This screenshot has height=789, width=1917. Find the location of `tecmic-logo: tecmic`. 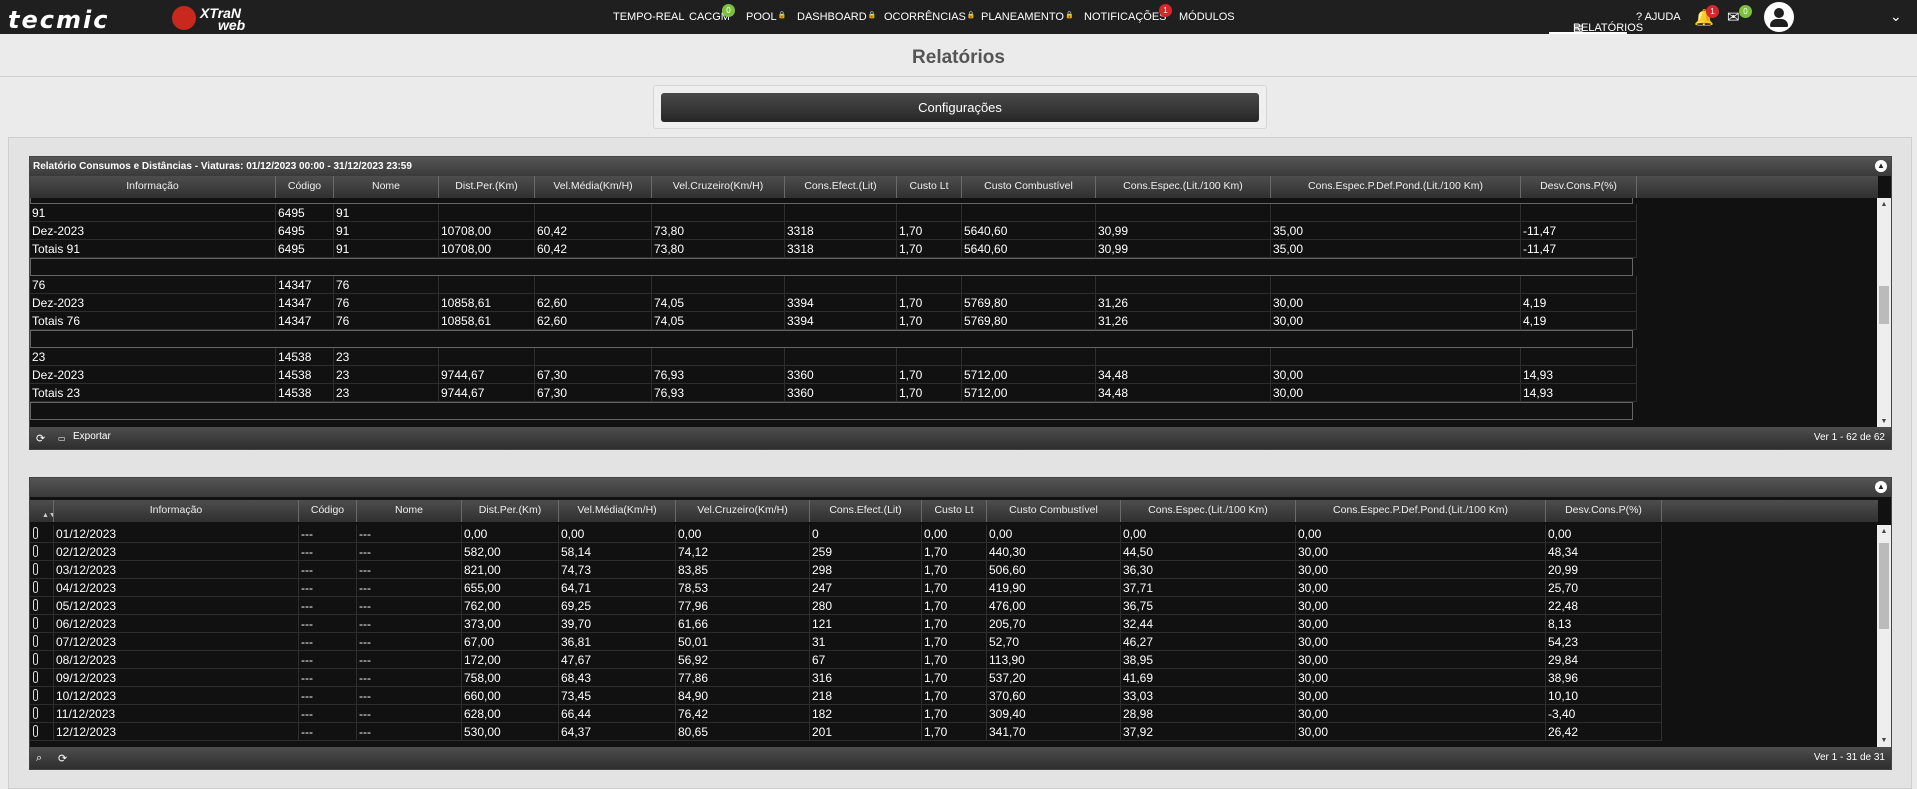

tecmic-logo: tecmic is located at coordinates (58, 20).